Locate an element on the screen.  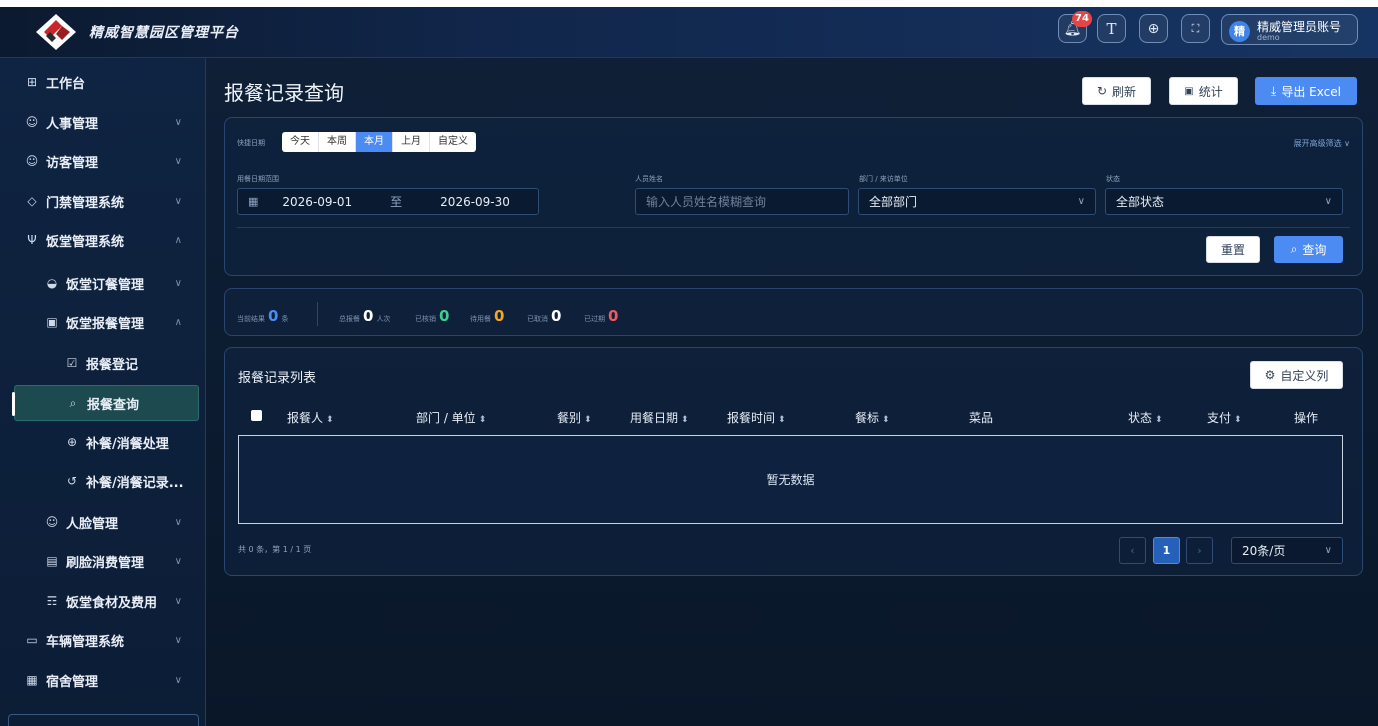
column-label: 餐标 is located at coordinates (867, 418).